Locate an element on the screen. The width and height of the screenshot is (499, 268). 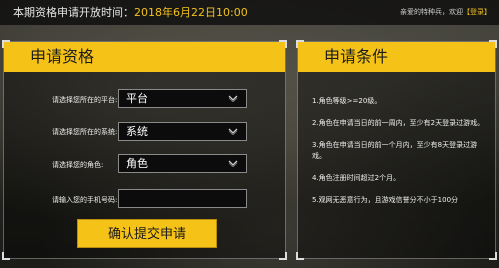
role-value: 角色 is located at coordinates (137, 163).